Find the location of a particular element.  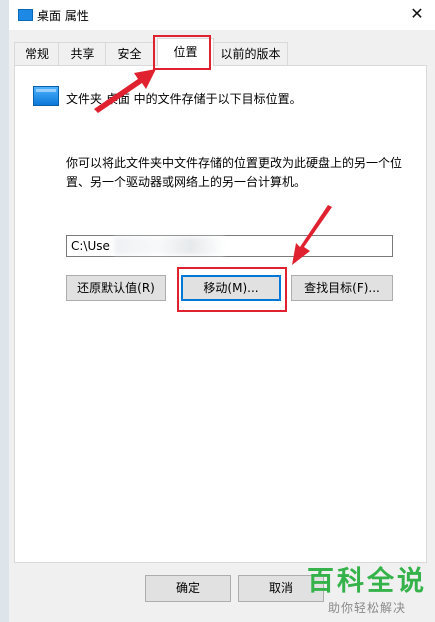

watermark-logo: 百科全说 助你轻松解决 is located at coordinates (367, 591).